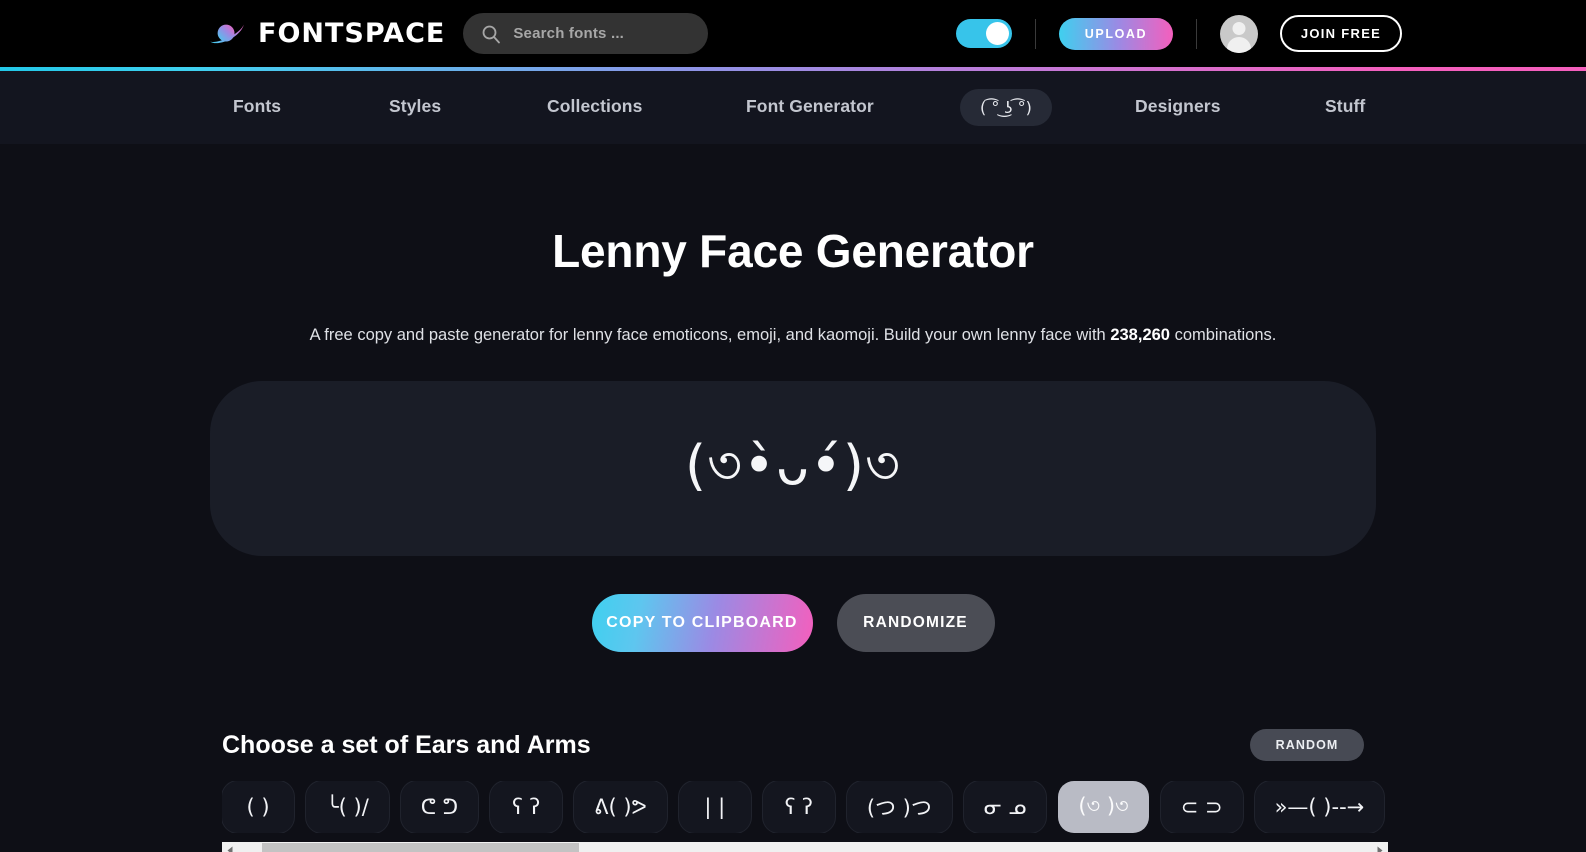  What do you see at coordinates (1319, 807) in the screenshot?
I see `chip-option: »—( )--→` at bounding box center [1319, 807].